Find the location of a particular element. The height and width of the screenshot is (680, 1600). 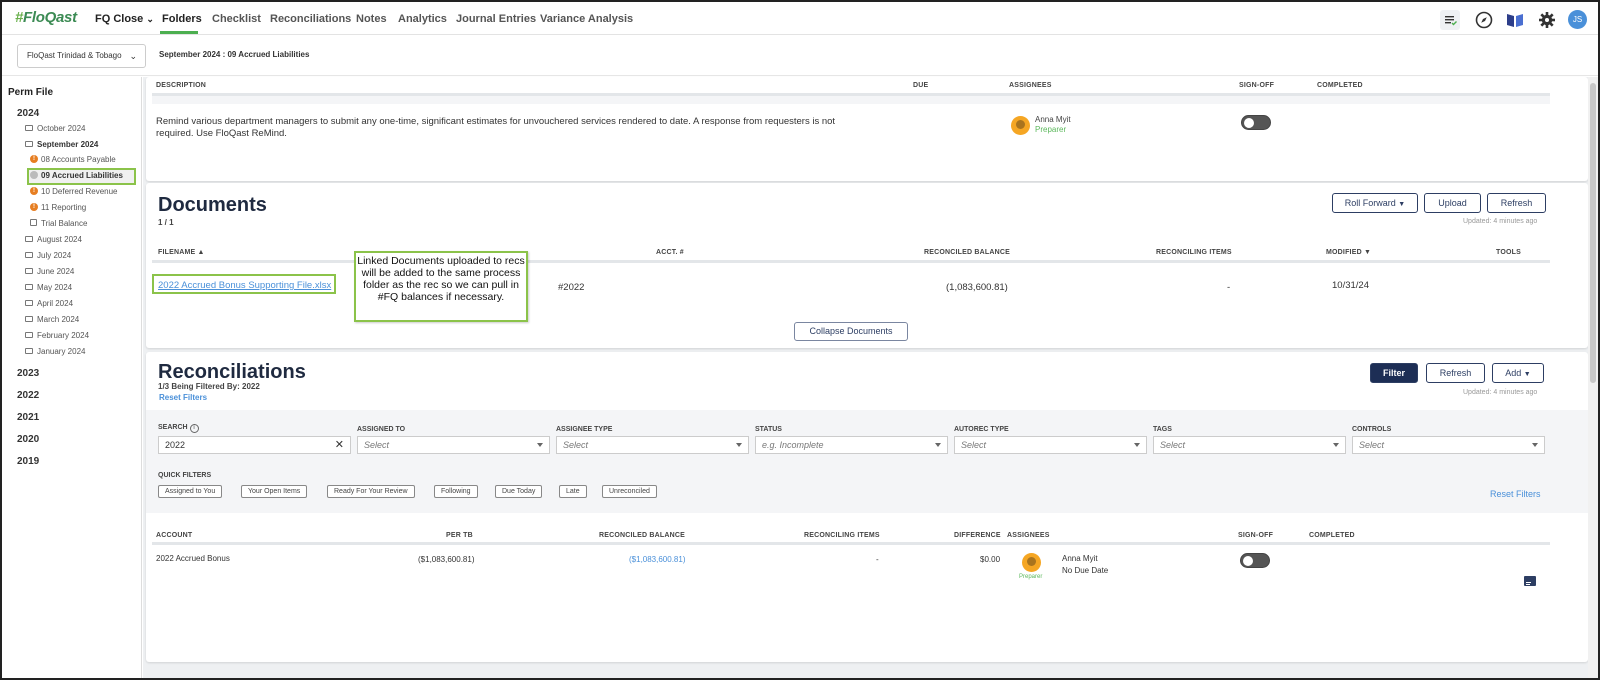

document-icon is located at coordinates (33, 223).